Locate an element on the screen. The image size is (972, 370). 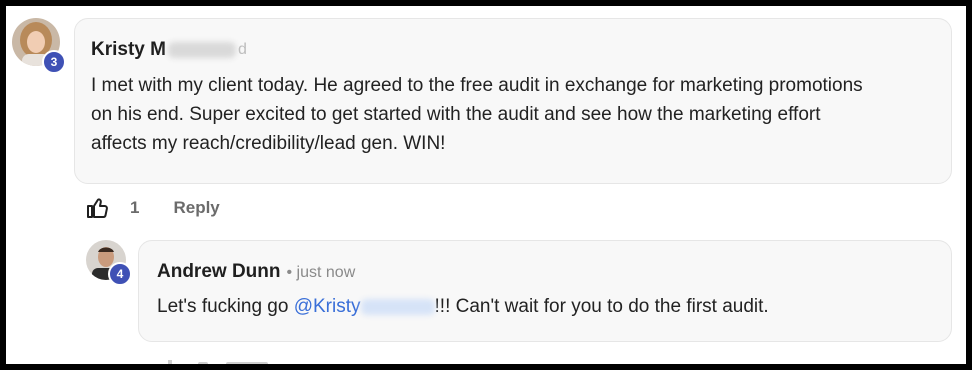
reply-button: Reply is located at coordinates (196, 208).